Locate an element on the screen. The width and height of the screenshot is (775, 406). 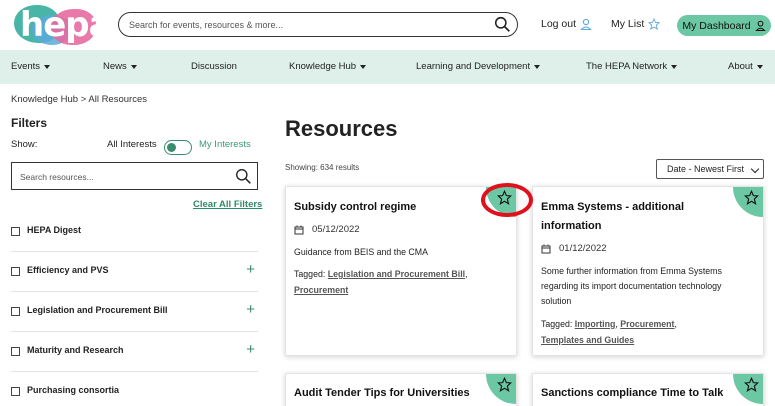
nav-item-discussion: Discussion is located at coordinates (214, 66).